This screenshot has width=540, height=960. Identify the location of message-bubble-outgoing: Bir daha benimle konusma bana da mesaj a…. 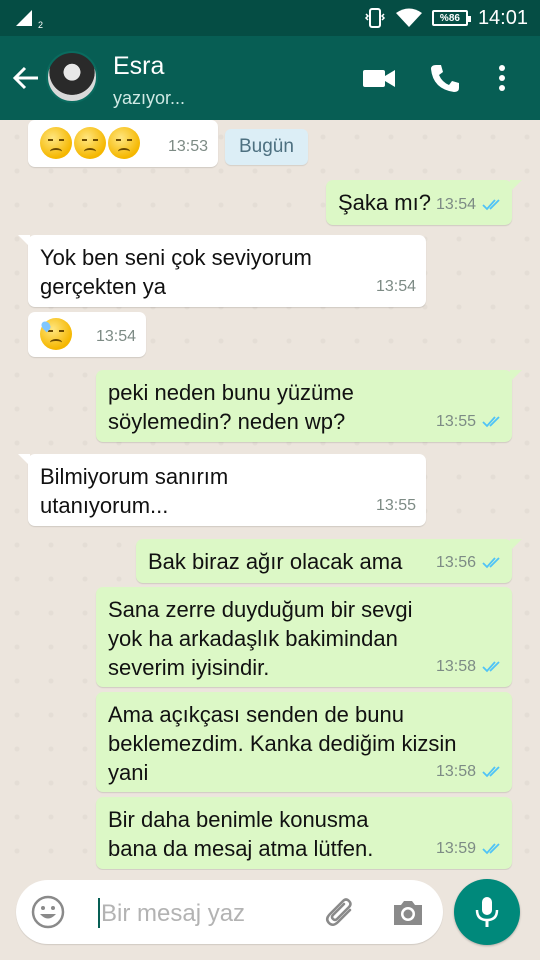
(304, 833).